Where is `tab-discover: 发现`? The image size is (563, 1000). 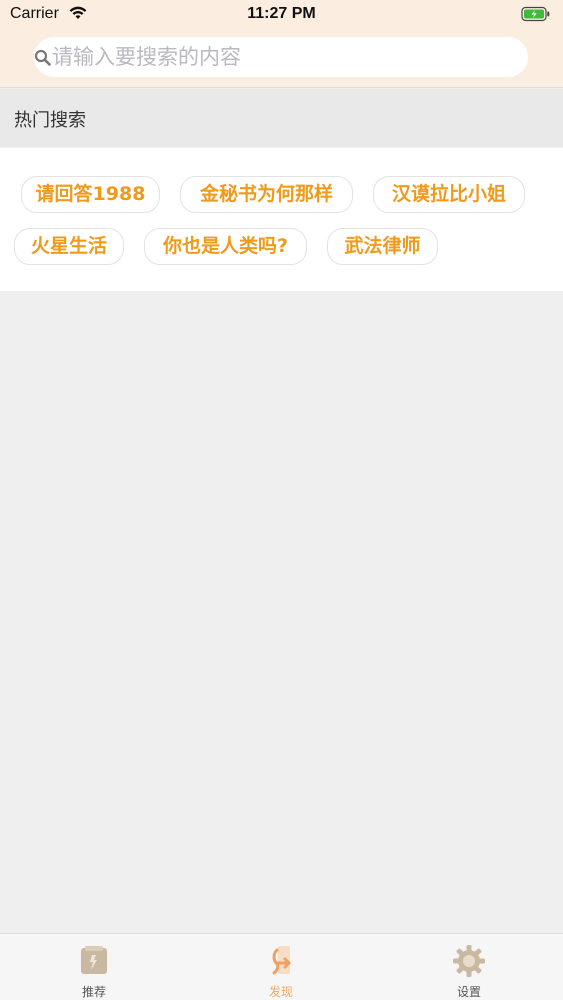
tab-discover: 发现 is located at coordinates (281, 967).